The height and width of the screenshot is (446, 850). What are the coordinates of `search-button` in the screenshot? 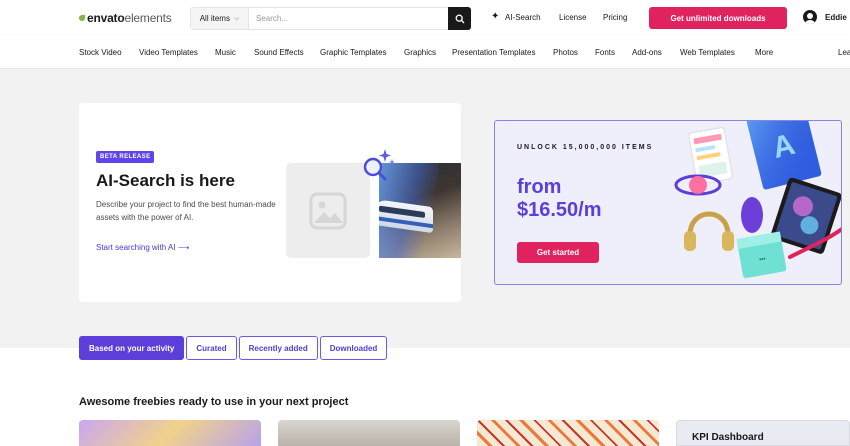 It's located at (459, 18).